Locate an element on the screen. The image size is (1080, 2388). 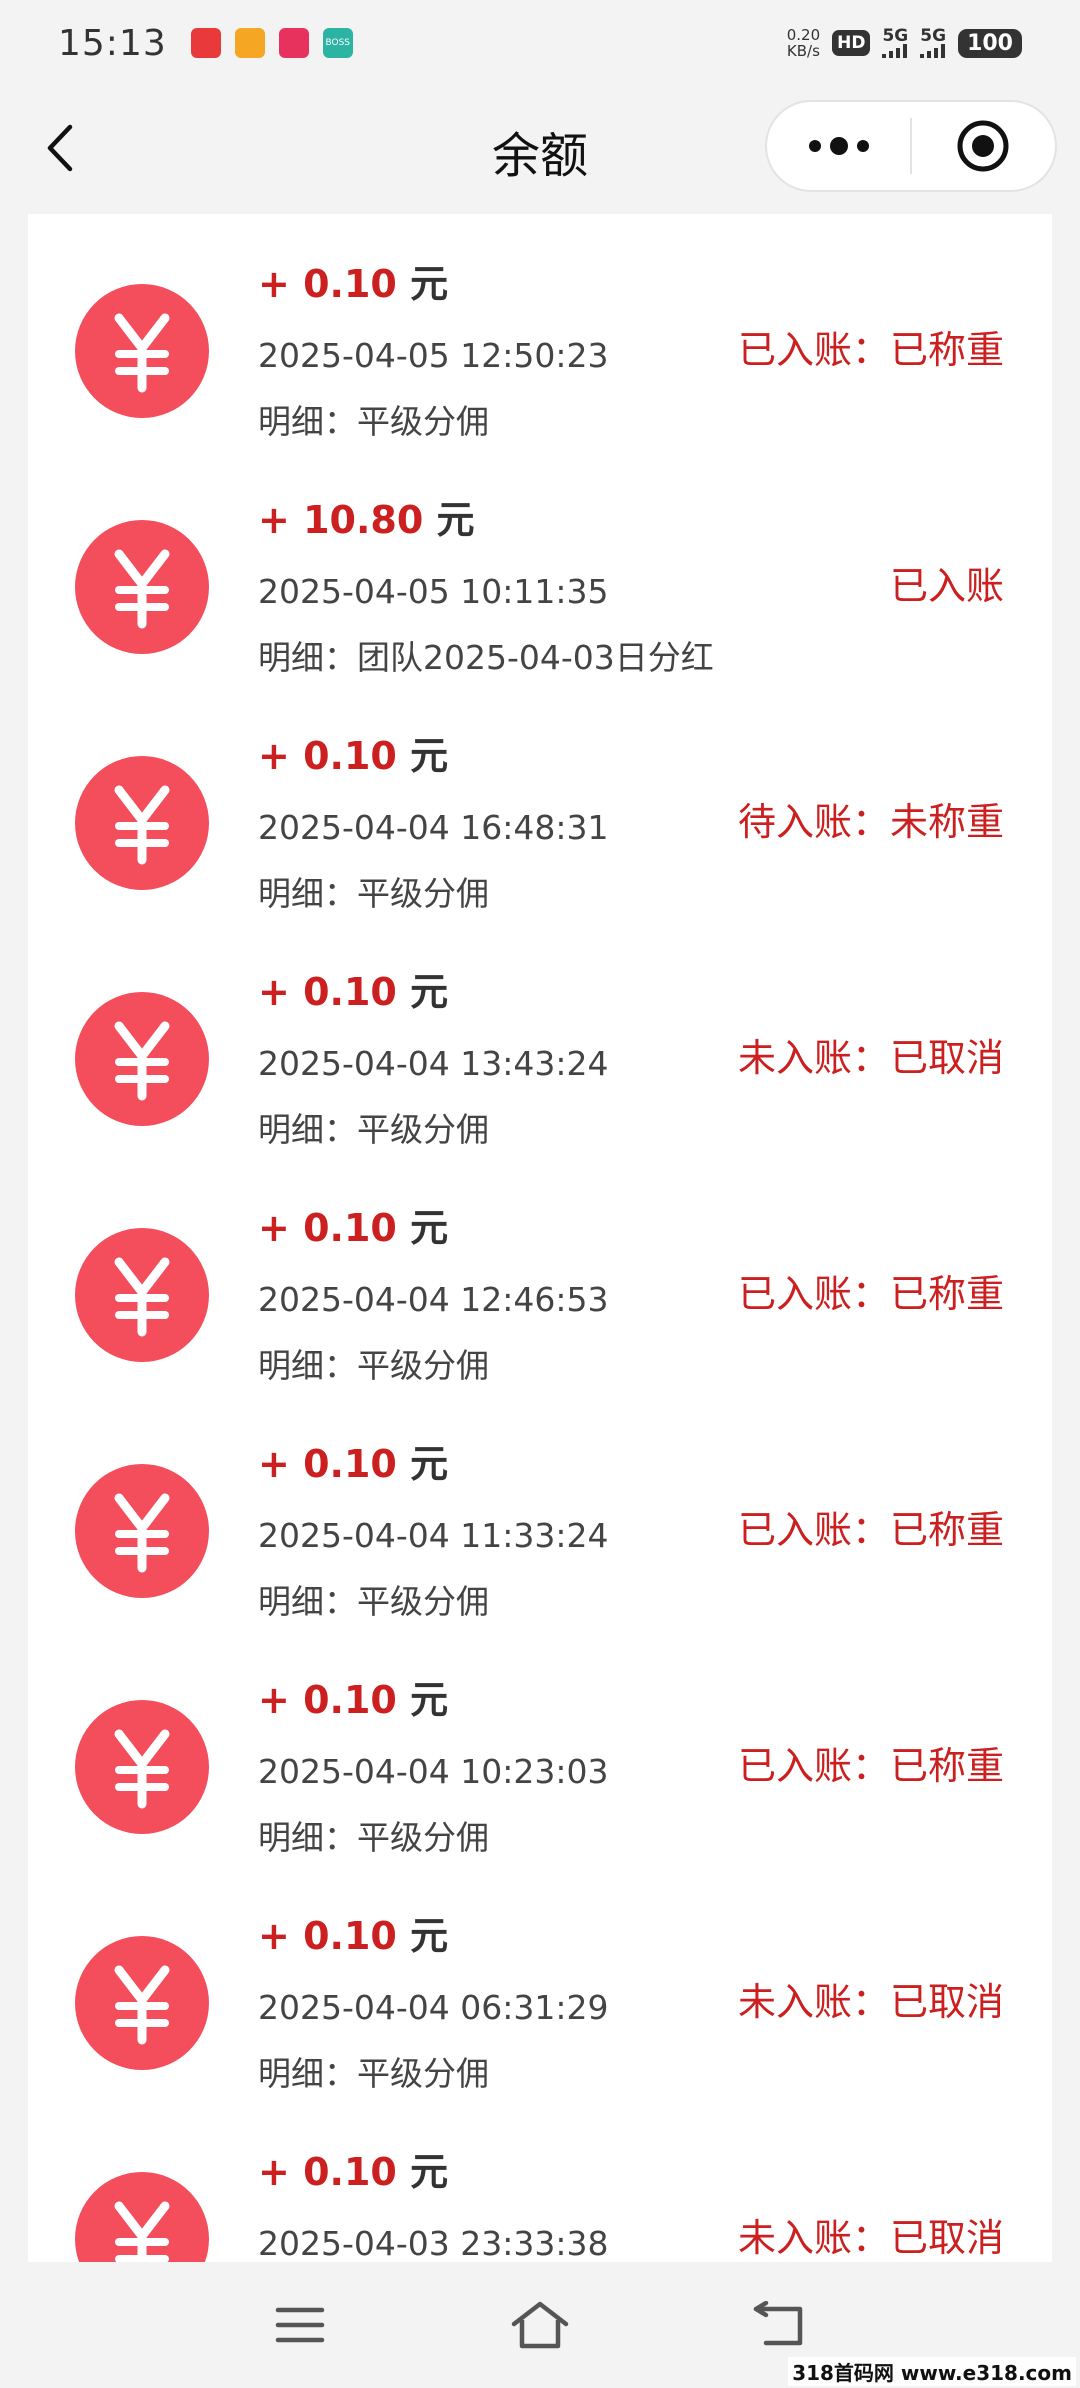
record-amount: + 10.80 元 is located at coordinates (366, 520).